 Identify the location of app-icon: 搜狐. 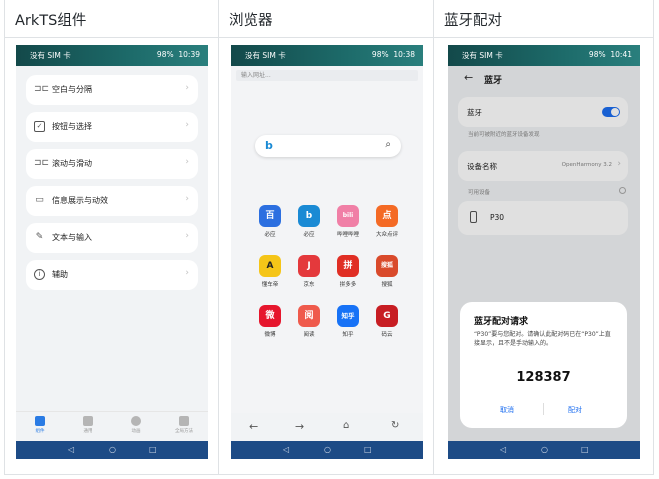
(387, 266).